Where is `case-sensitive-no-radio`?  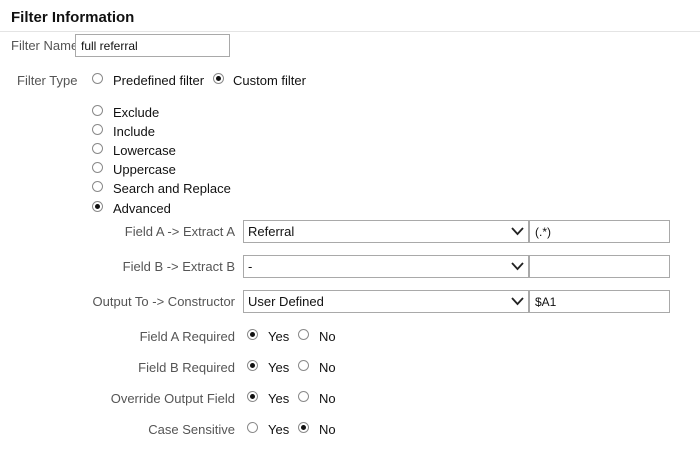
case-sensitive-no-radio is located at coordinates (303, 427).